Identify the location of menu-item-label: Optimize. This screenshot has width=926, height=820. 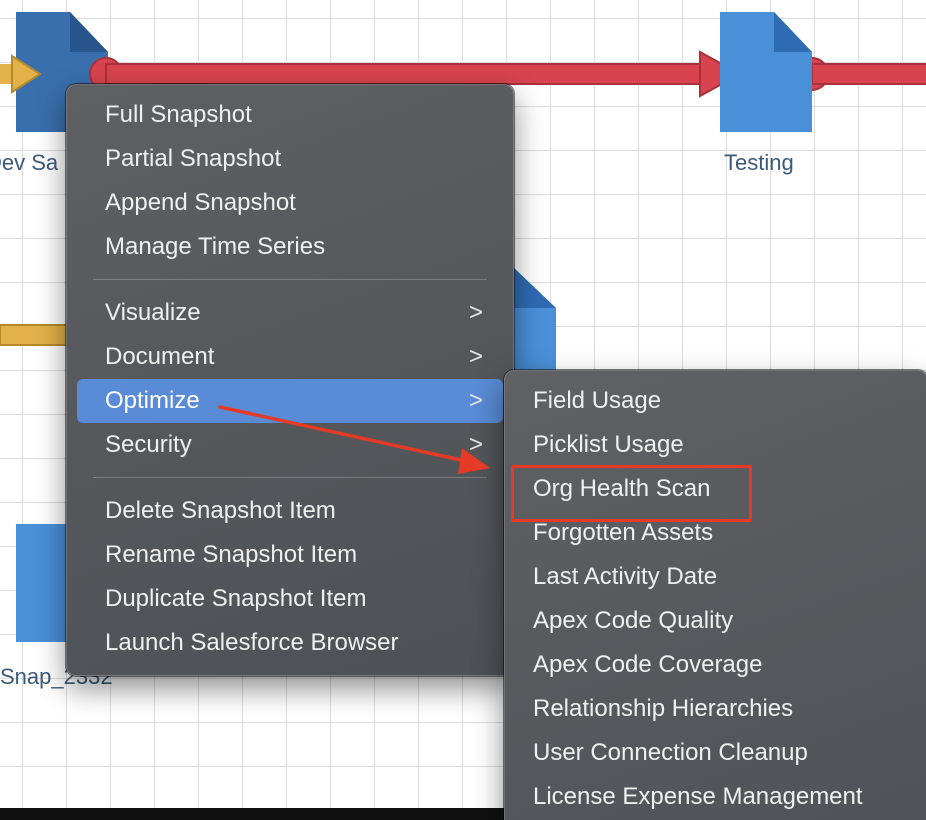
(152, 400).